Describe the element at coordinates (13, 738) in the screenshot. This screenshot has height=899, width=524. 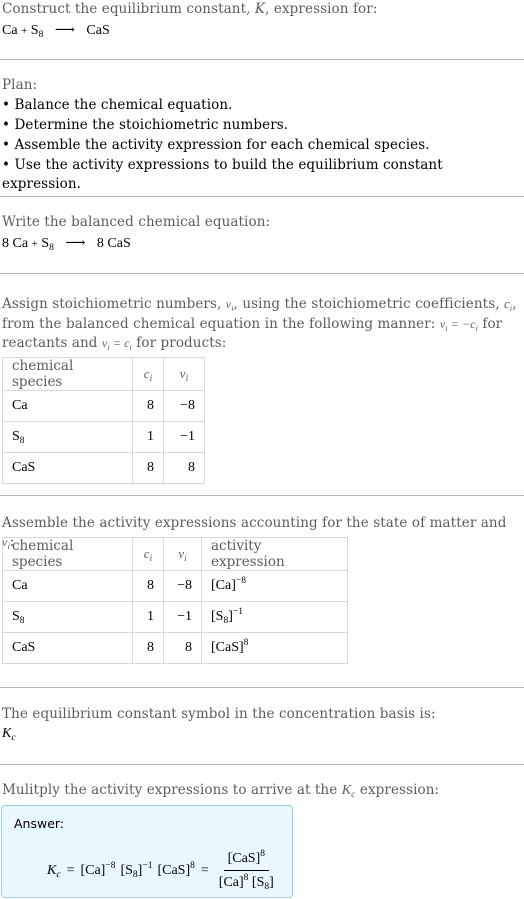
I see `k-sub: c` at that location.